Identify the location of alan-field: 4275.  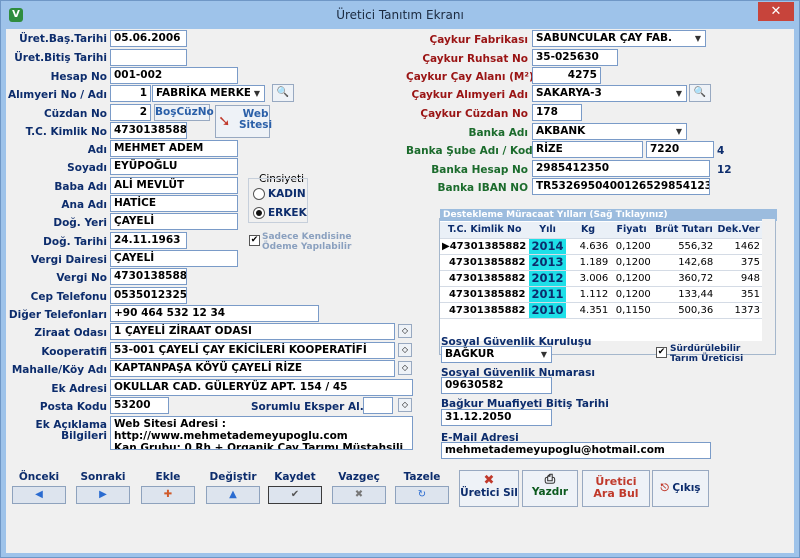
(566, 75).